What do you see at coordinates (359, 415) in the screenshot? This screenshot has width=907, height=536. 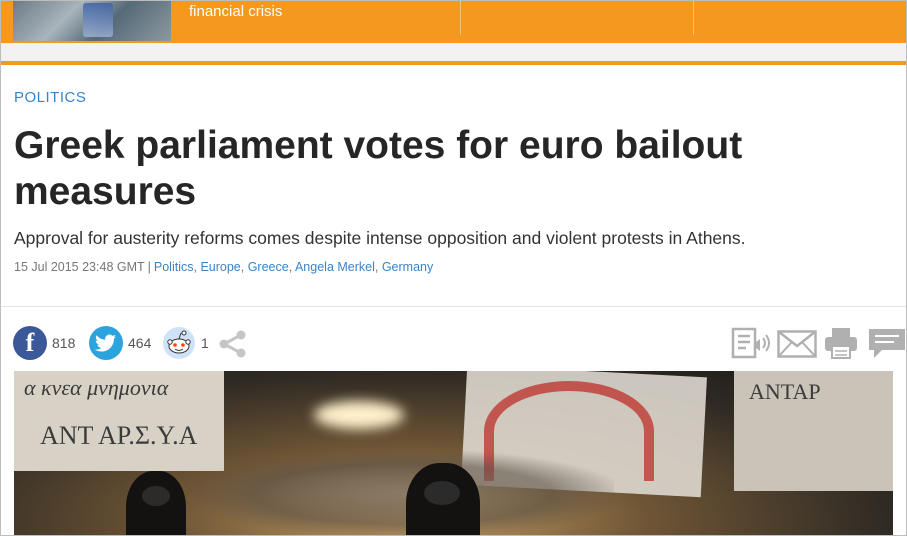 I see `fire-glow` at bounding box center [359, 415].